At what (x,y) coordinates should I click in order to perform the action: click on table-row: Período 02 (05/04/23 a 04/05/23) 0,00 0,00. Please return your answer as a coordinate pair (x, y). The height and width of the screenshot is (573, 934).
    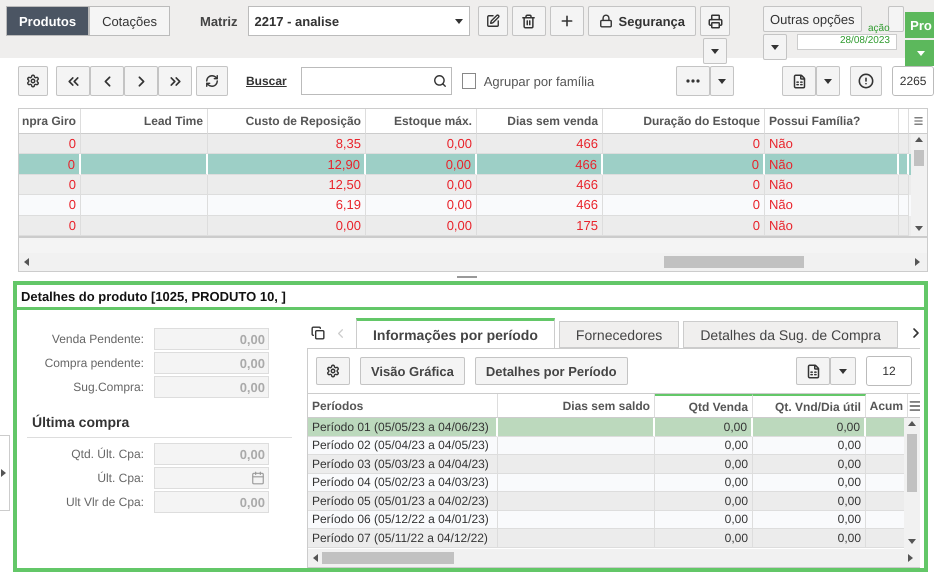
    Looking at the image, I should click on (606, 445).